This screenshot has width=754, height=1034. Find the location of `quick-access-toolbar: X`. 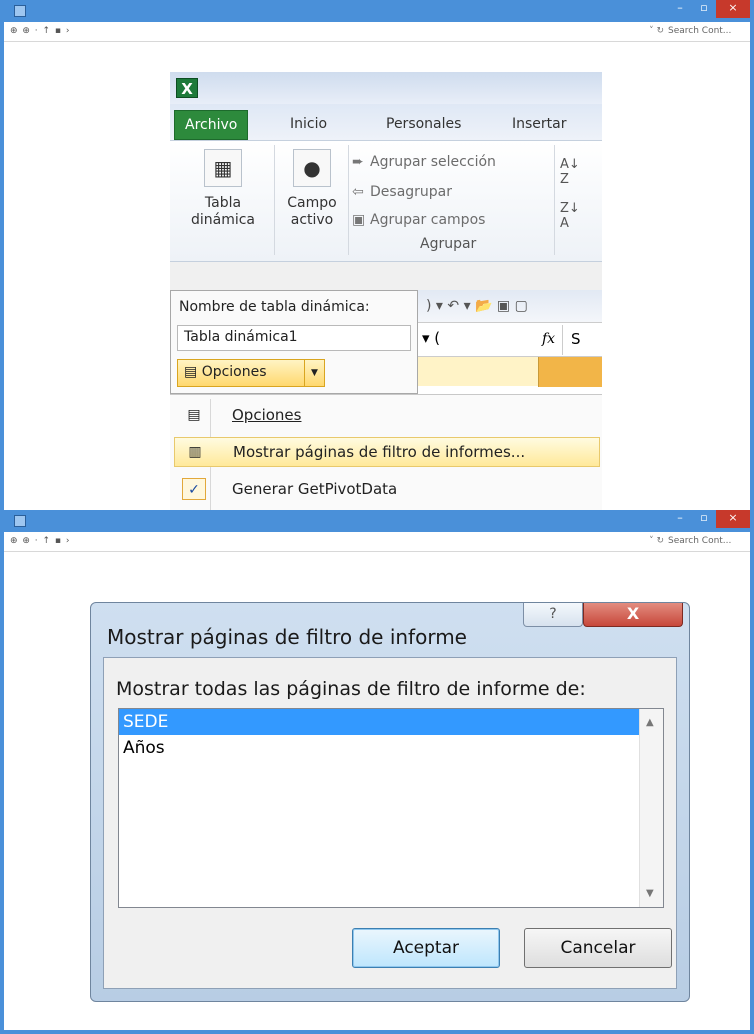

quick-access-toolbar: X is located at coordinates (386, 88).